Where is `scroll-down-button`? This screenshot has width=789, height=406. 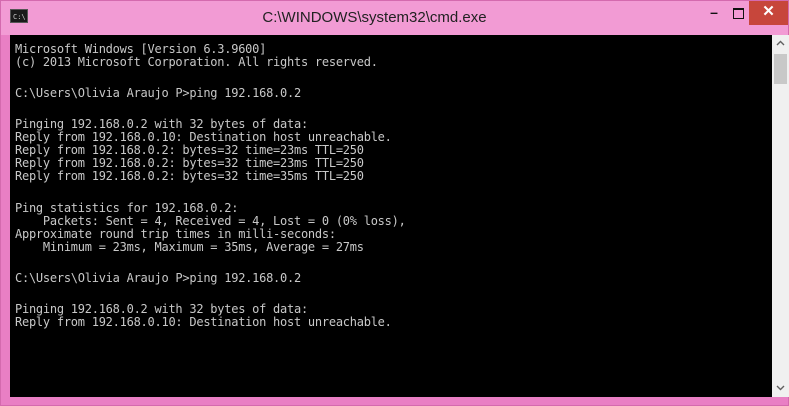 scroll-down-button is located at coordinates (780, 388).